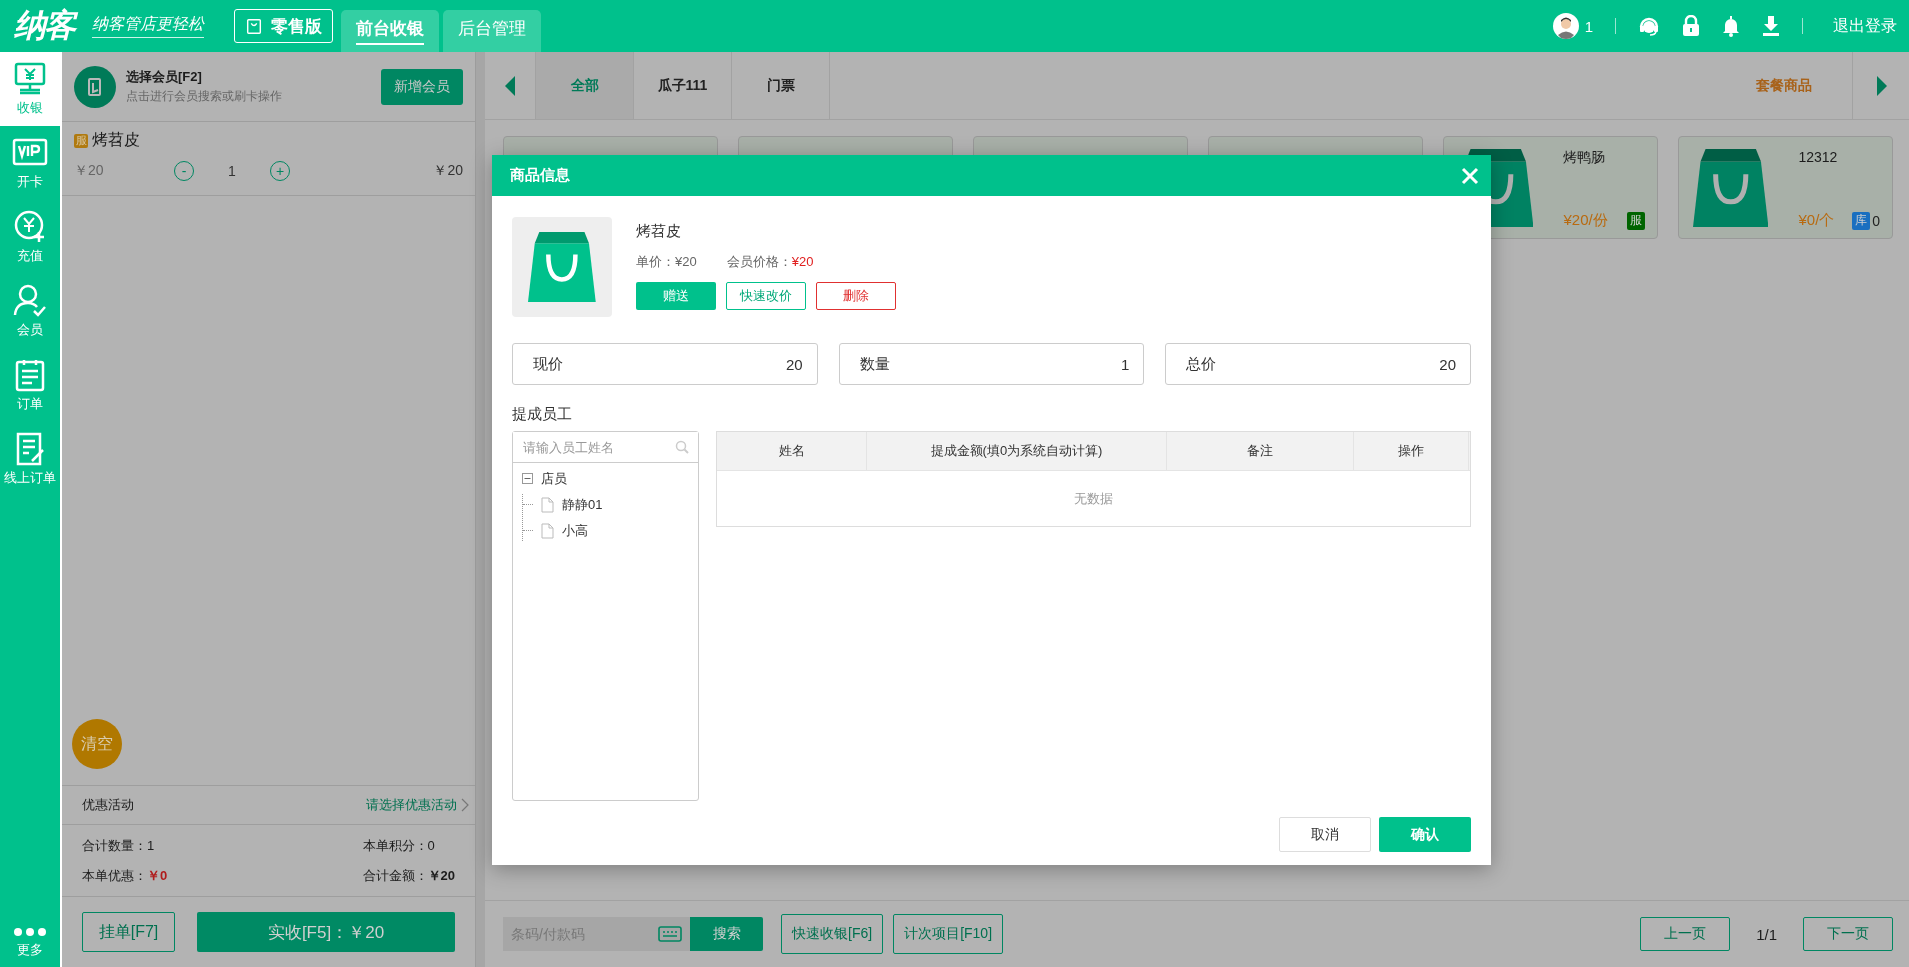 The image size is (1909, 967). Describe the element at coordinates (770, 262) in the screenshot. I see `member-price: 会员价格：¥20` at that location.